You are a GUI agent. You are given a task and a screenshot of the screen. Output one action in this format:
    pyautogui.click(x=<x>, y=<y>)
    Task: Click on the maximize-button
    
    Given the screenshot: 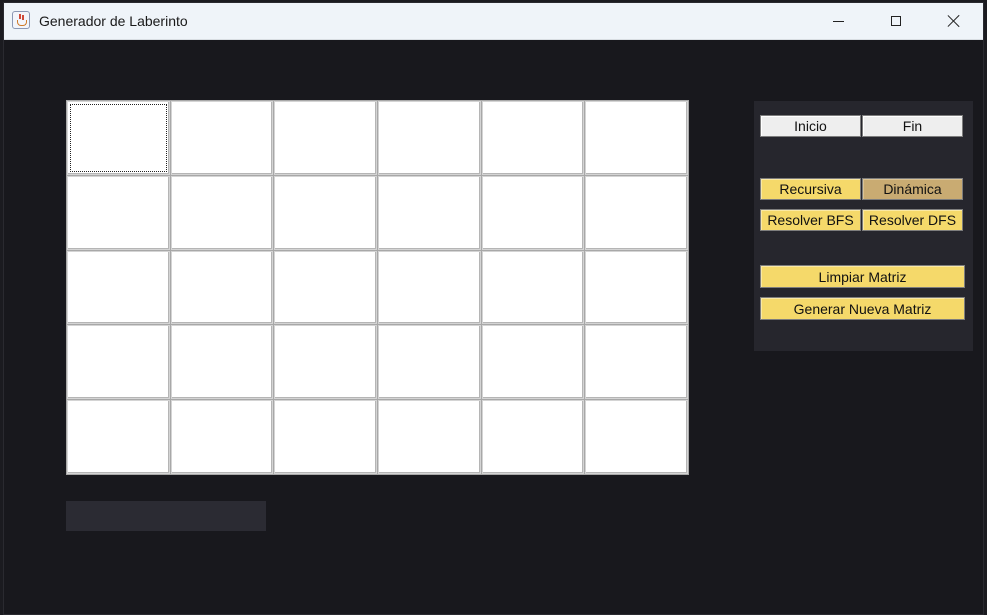 What is the action you would take?
    pyautogui.click(x=896, y=21)
    